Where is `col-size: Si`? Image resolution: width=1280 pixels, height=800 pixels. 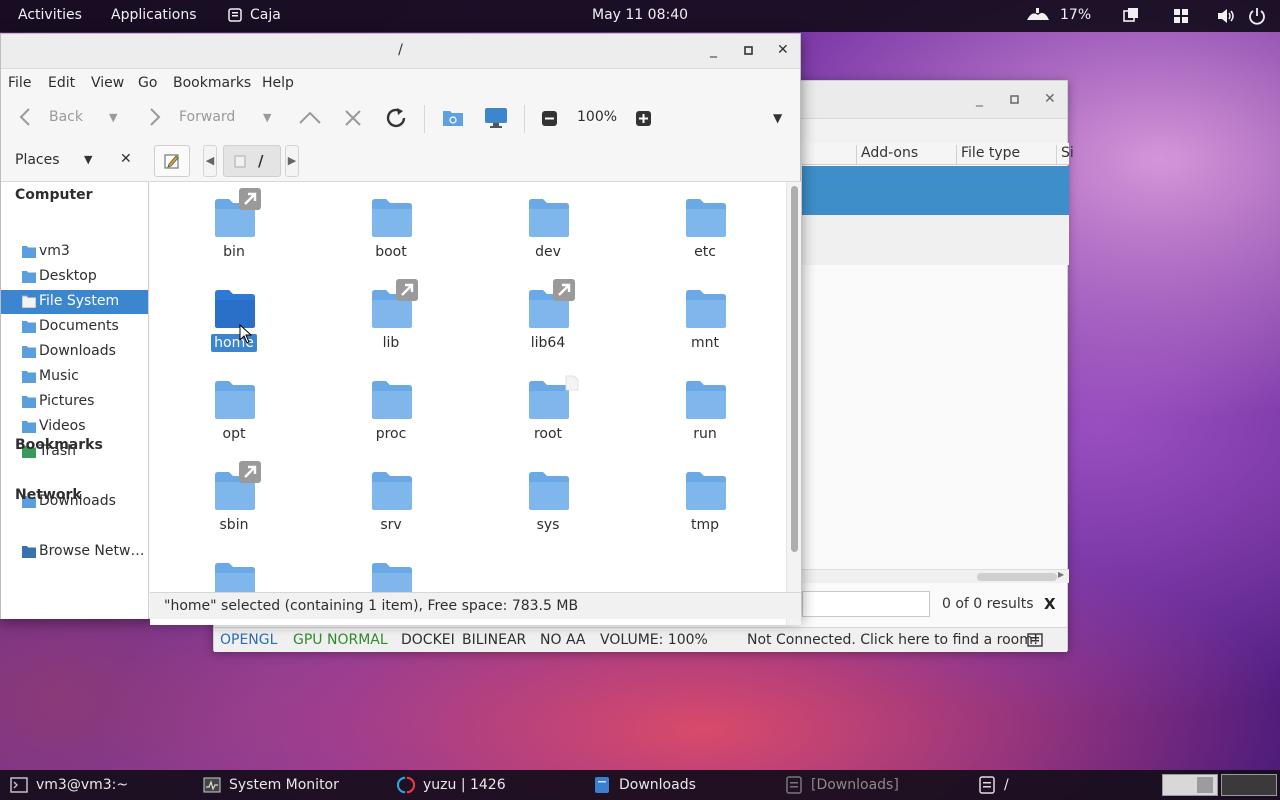 col-size: Si is located at coordinates (1065, 155).